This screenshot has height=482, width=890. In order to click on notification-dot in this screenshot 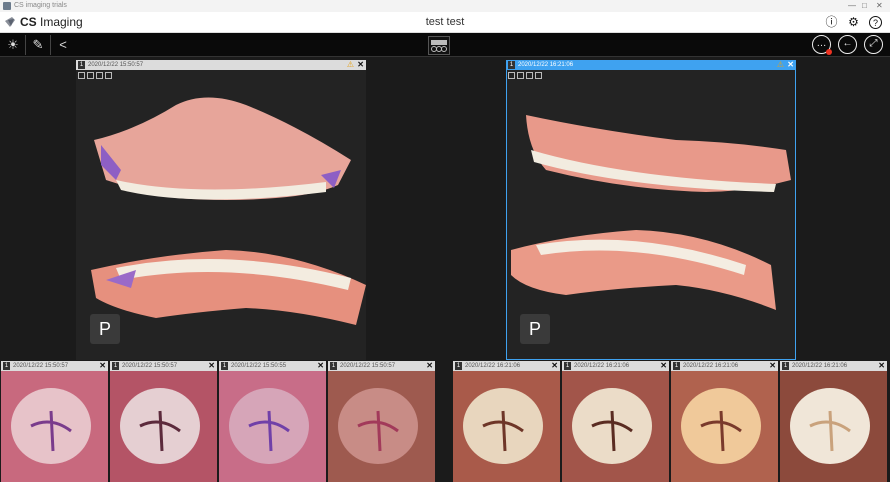, I will do `click(829, 52)`.